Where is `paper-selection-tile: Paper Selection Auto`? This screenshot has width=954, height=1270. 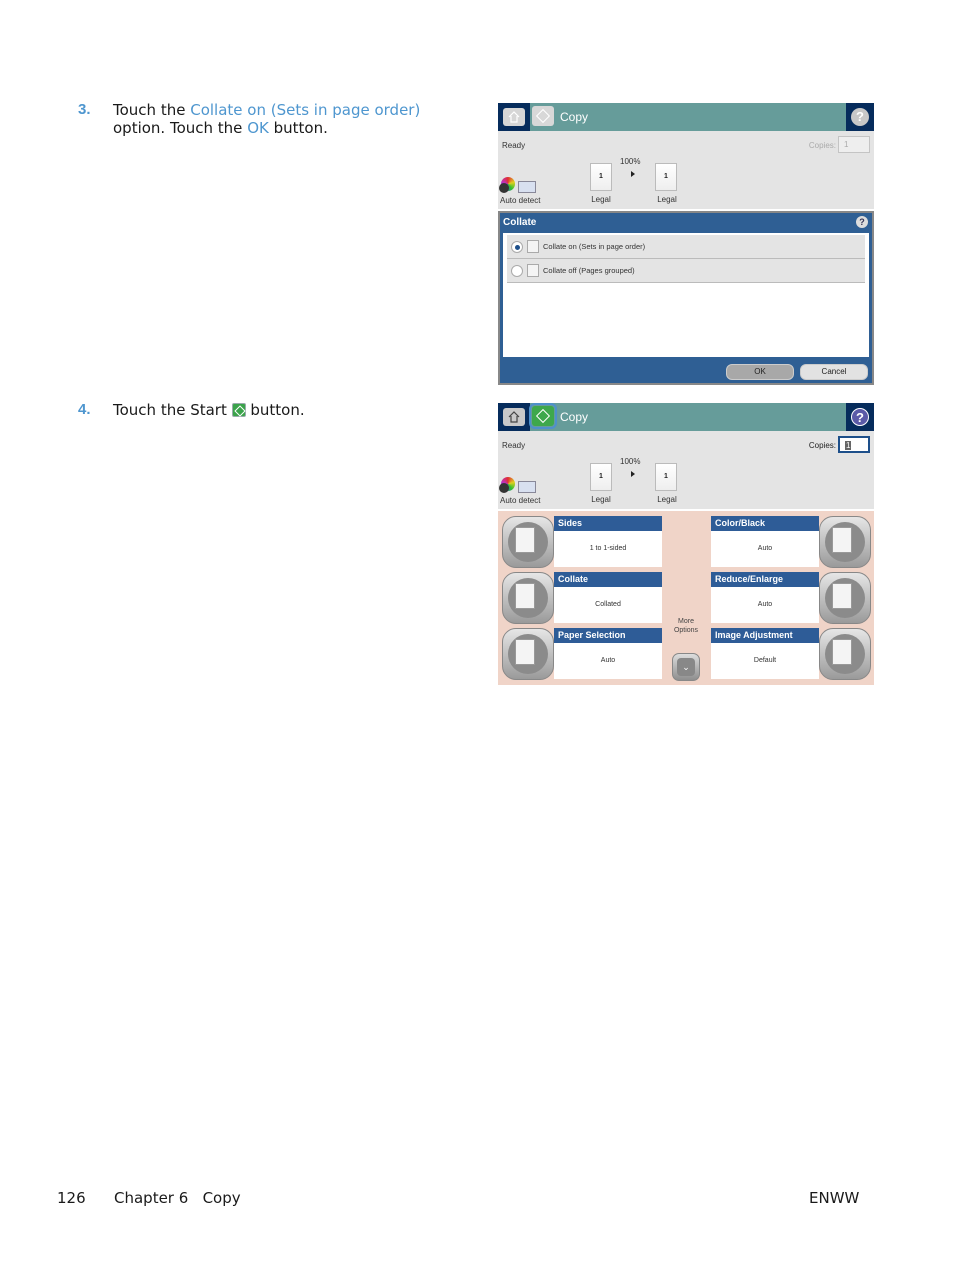 paper-selection-tile: Paper Selection Auto is located at coordinates (581, 654).